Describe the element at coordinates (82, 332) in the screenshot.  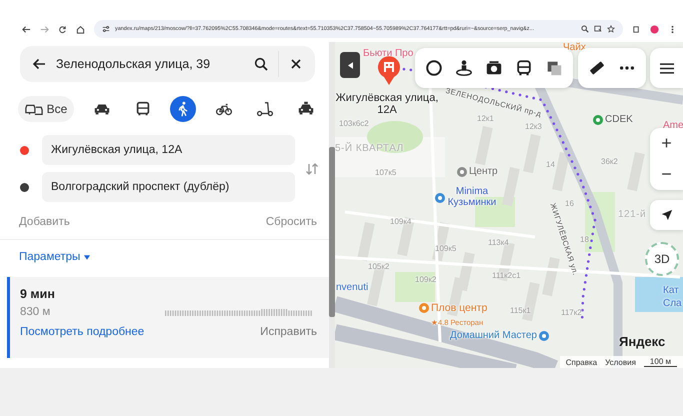
I see `details-link: Посмотреть подробнее` at that location.